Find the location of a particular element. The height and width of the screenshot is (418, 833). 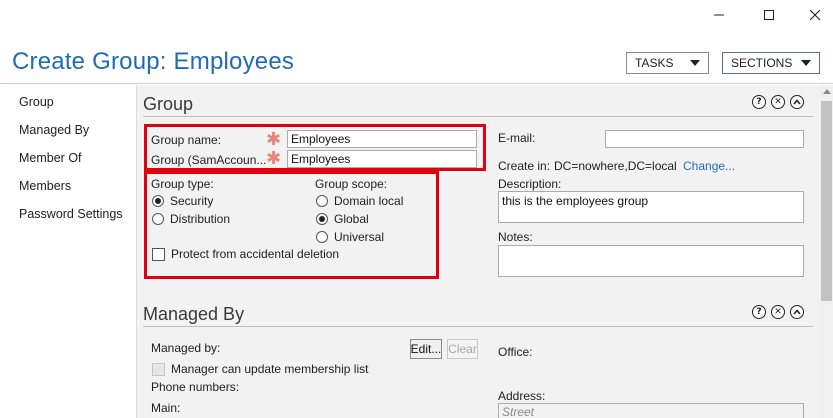

email-label: E-mail: is located at coordinates (517, 138).